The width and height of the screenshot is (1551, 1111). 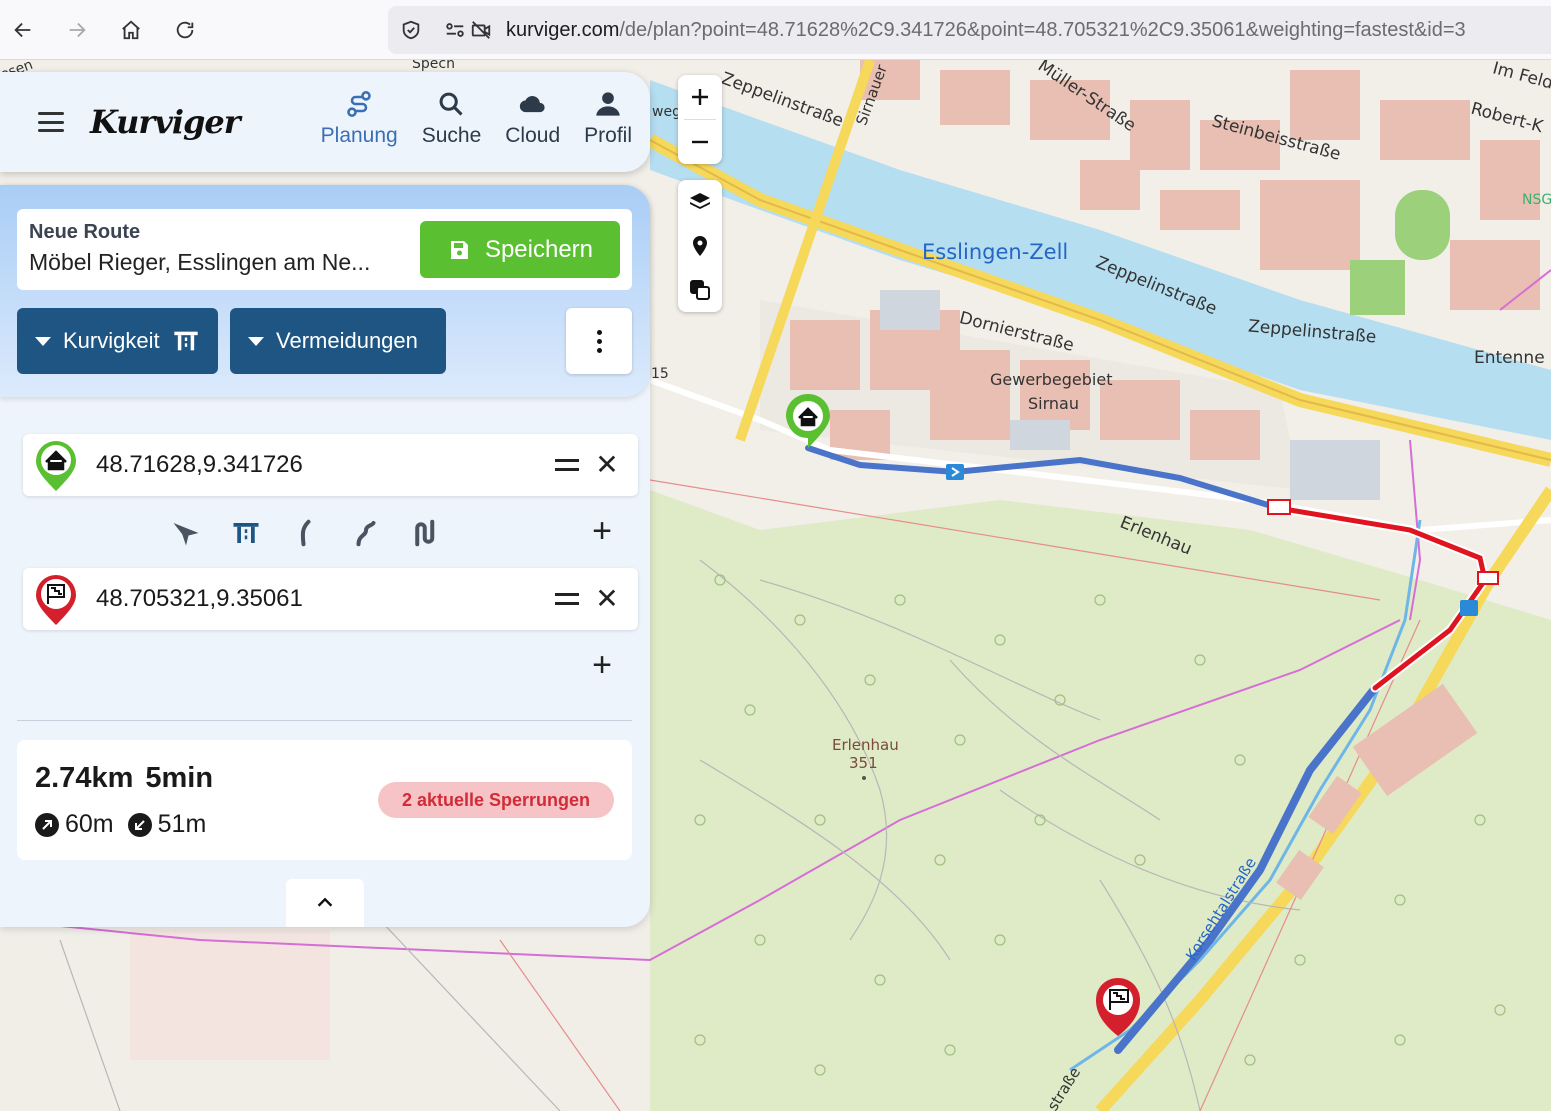 I want to click on waypoint-start: 48.71628,9.341726 ✕, so click(x=330, y=465).